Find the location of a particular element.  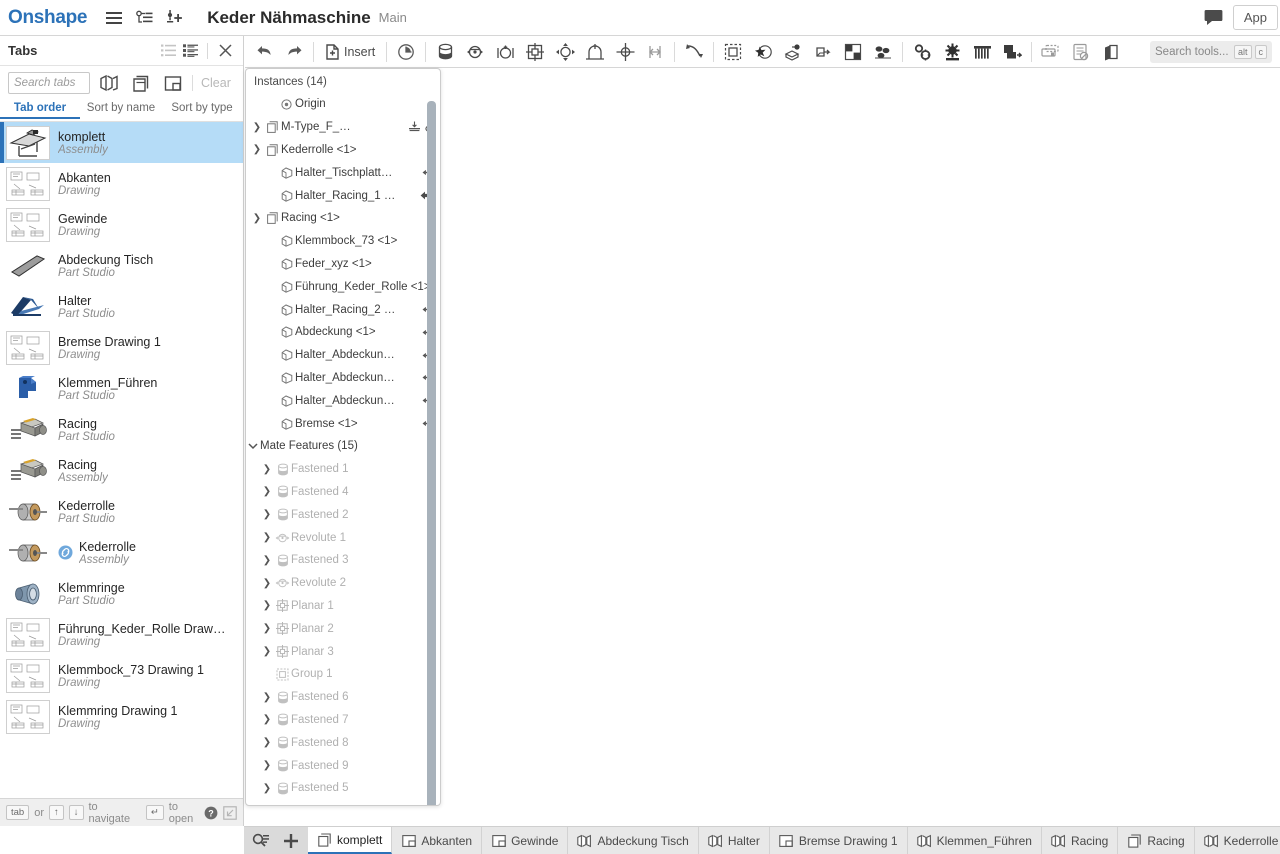

help-icon: ? is located at coordinates (211, 813).